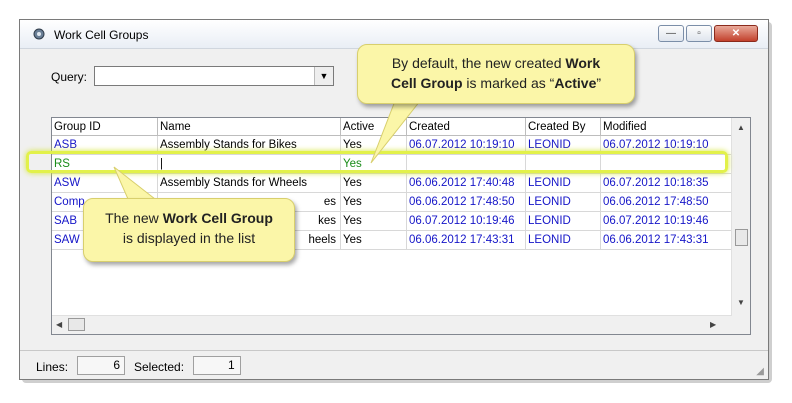 The height and width of the screenshot is (403, 792). What do you see at coordinates (189, 238) in the screenshot?
I see `callout-text: is displayed in the list` at bounding box center [189, 238].